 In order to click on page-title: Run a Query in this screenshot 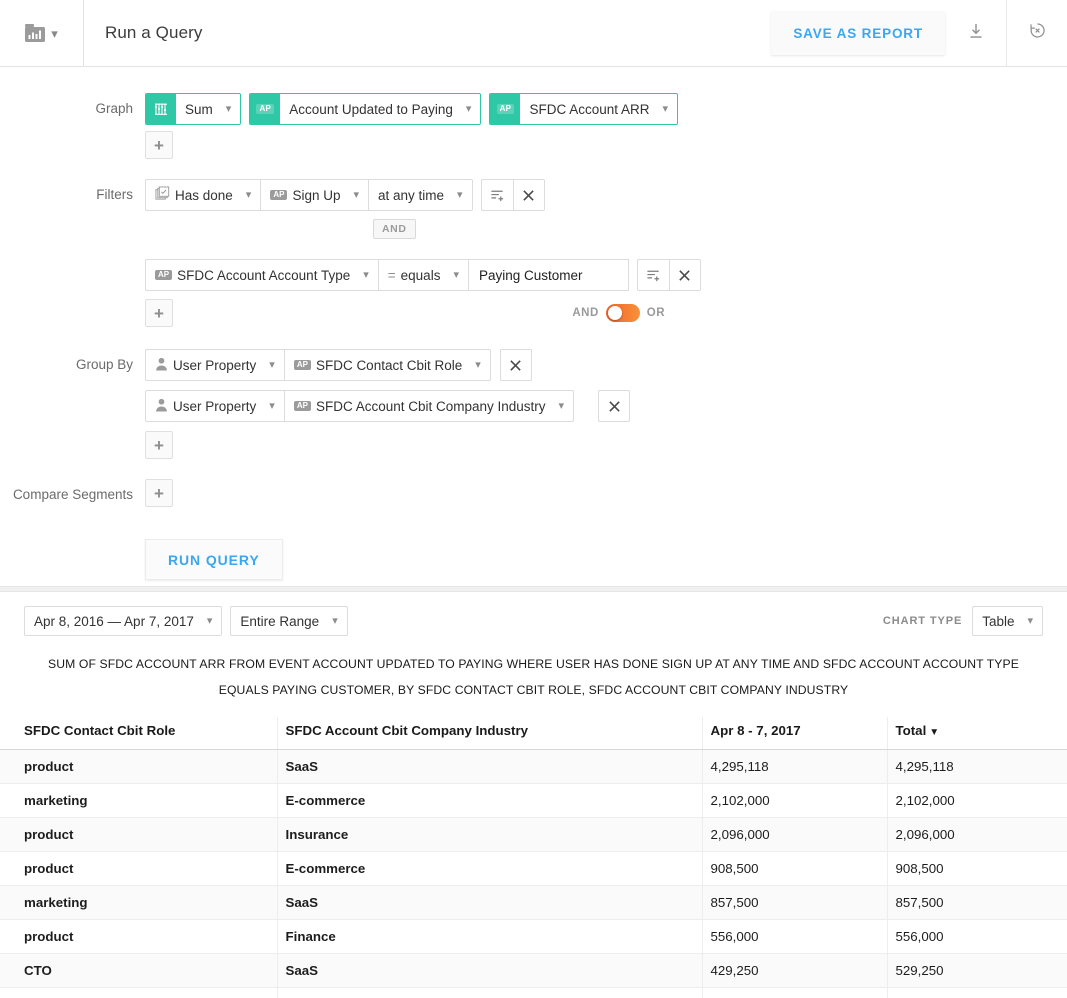, I will do `click(154, 32)`.